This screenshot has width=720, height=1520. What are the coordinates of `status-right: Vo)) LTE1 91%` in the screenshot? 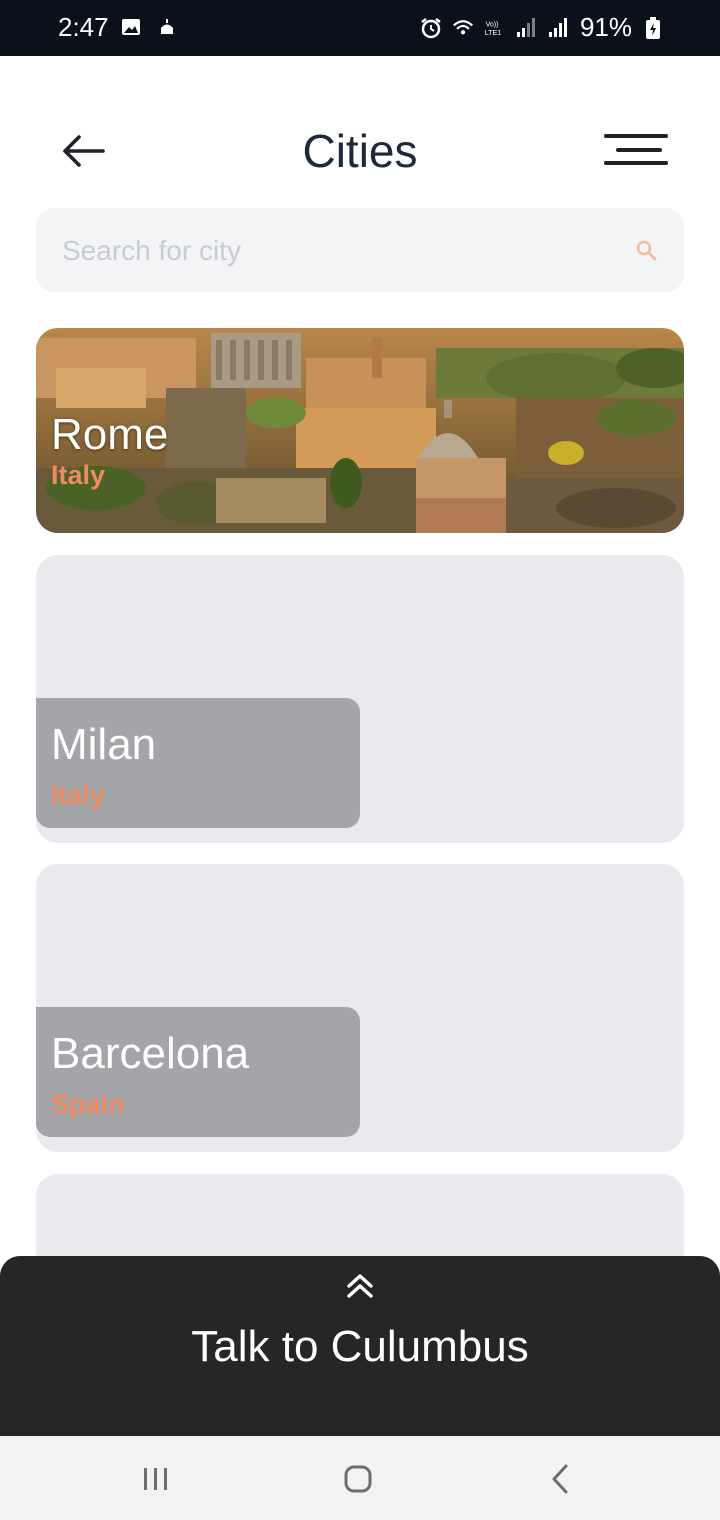 It's located at (542, 27).